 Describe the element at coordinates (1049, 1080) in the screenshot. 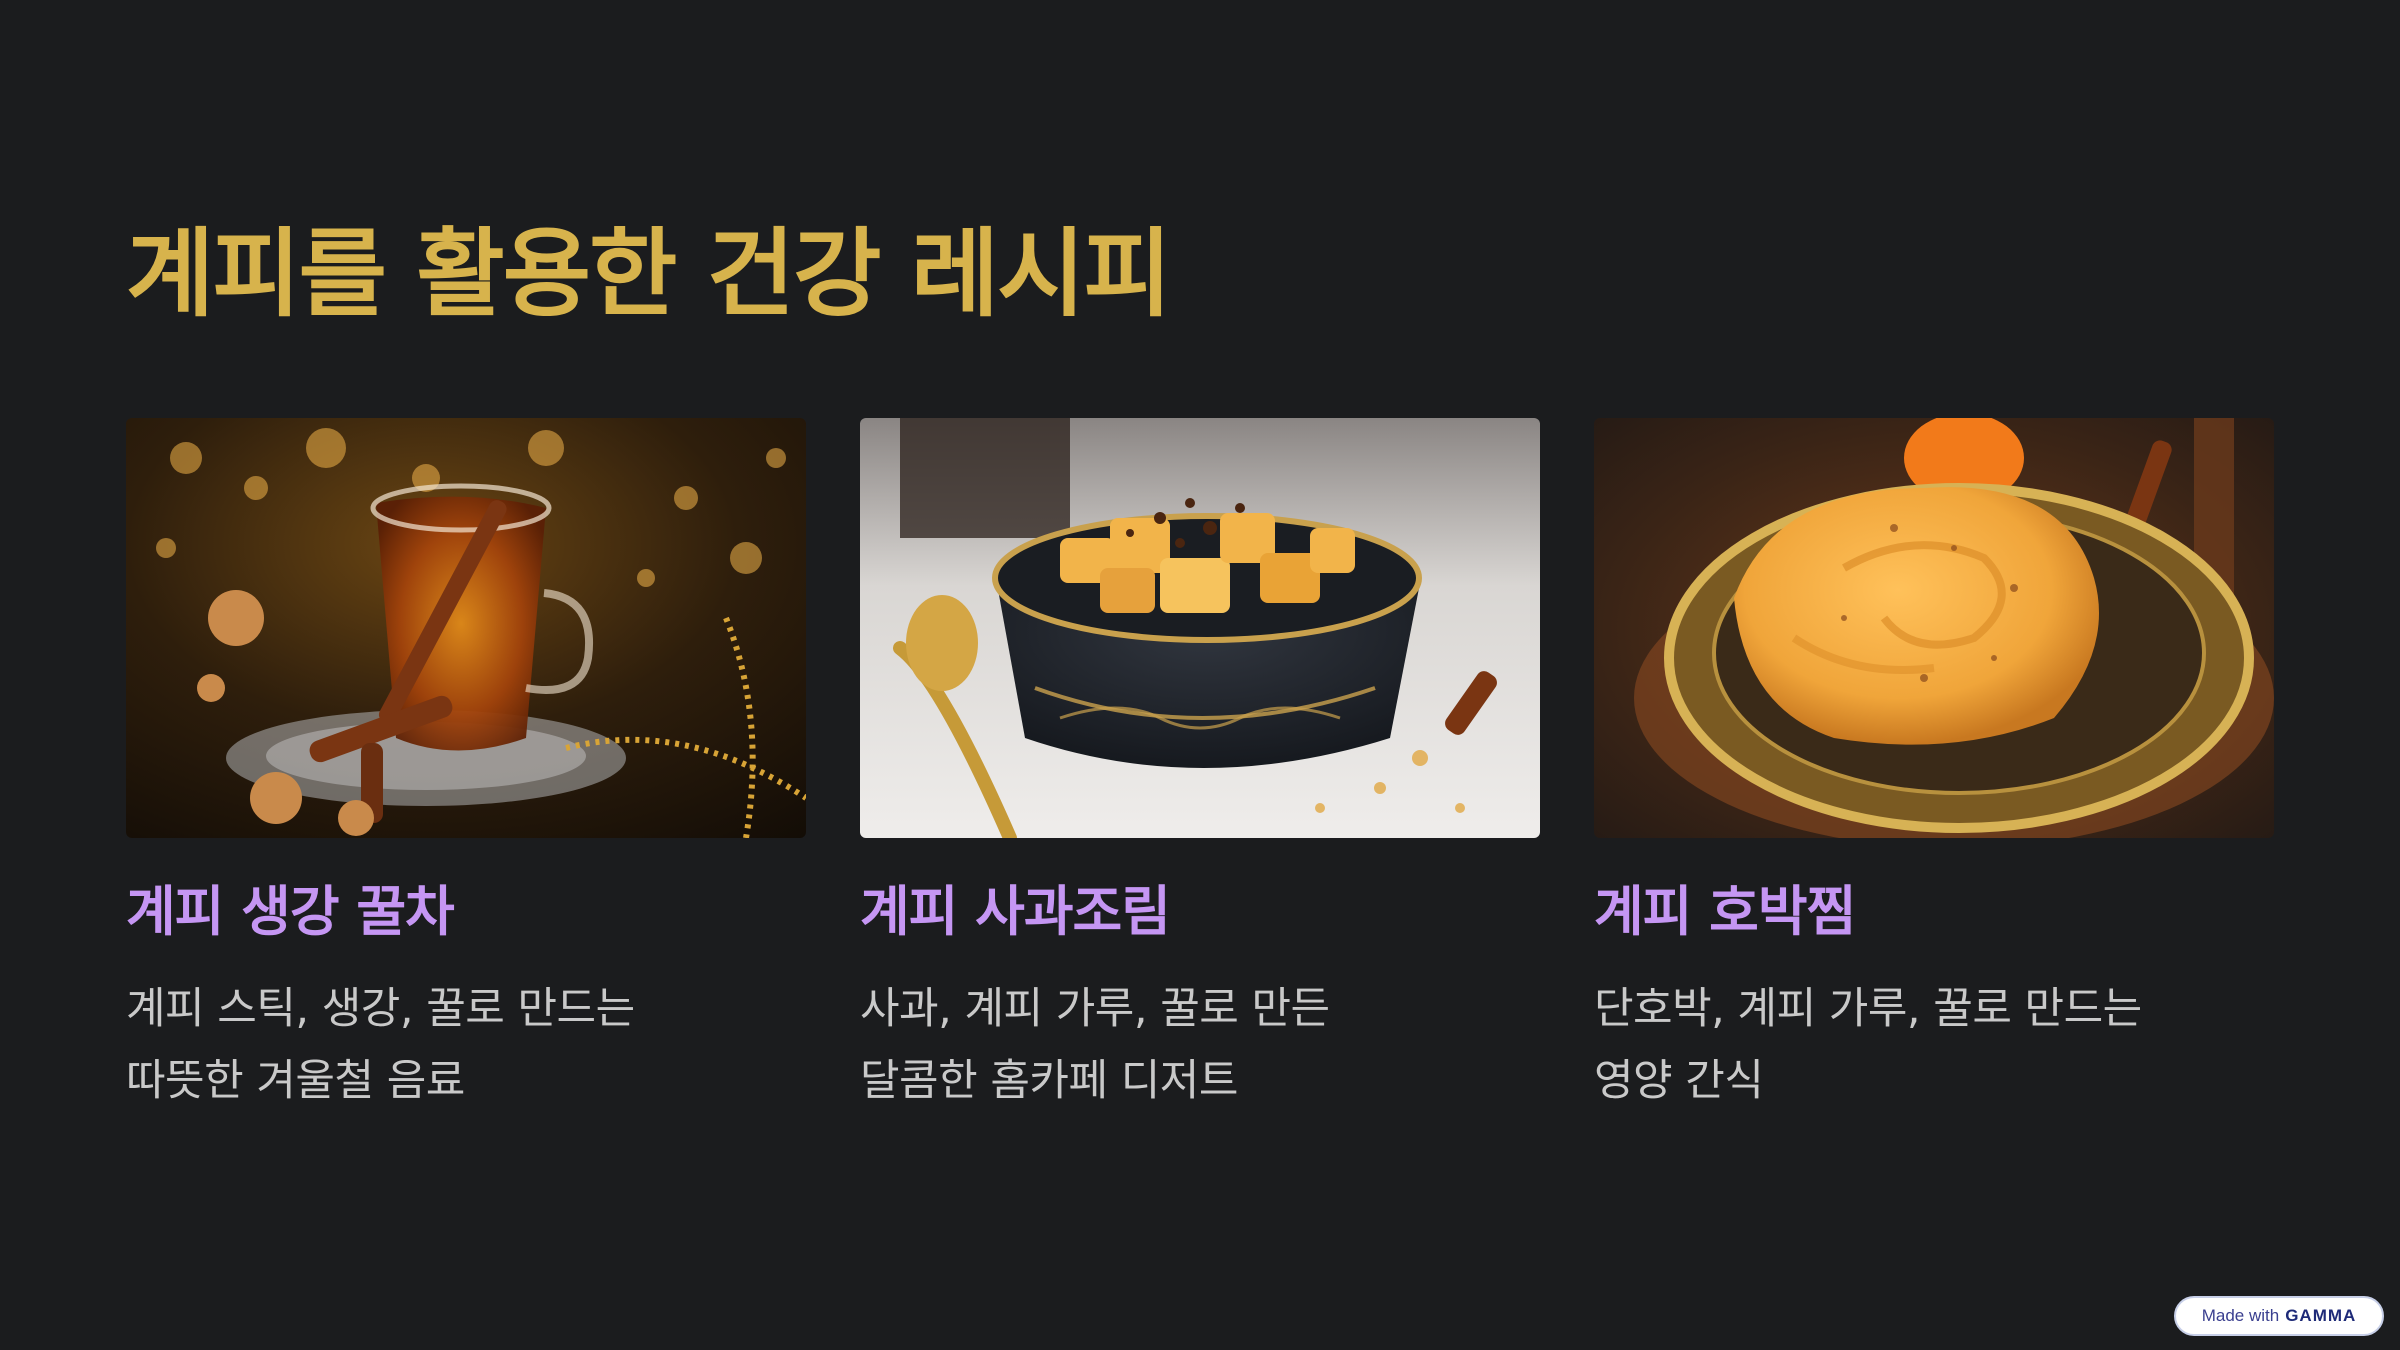

I see `card-desc-line: 달콤한 홈카페 디저트` at that location.